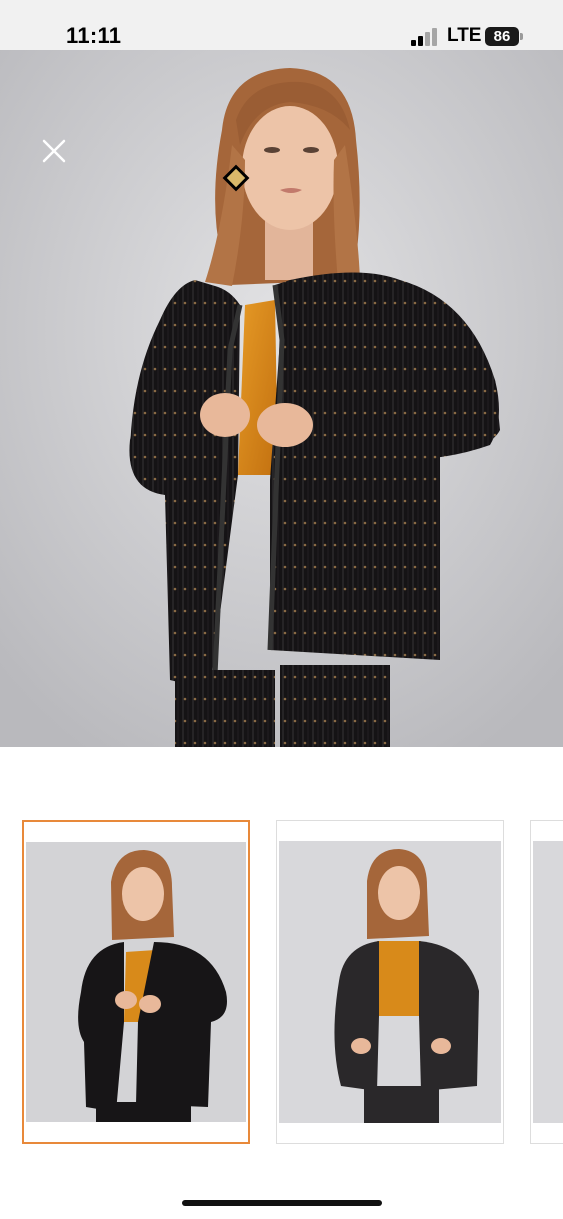 The width and height of the screenshot is (563, 1219). Describe the element at coordinates (424, 37) in the screenshot. I see `signal-strength-icon` at that location.